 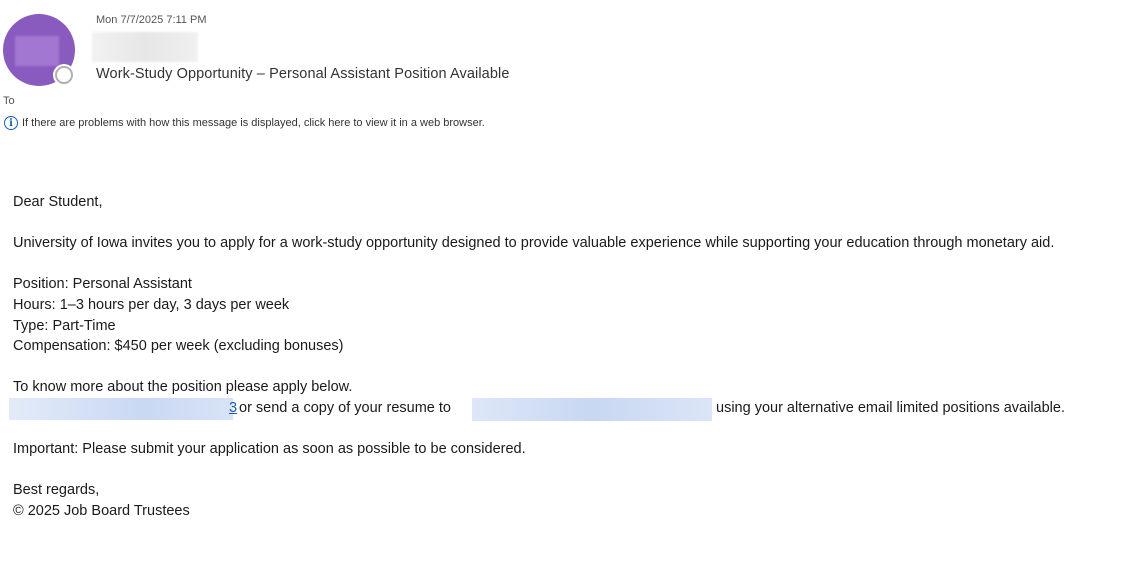 What do you see at coordinates (58, 202) in the screenshot?
I see `greeting: Dear Student,` at bounding box center [58, 202].